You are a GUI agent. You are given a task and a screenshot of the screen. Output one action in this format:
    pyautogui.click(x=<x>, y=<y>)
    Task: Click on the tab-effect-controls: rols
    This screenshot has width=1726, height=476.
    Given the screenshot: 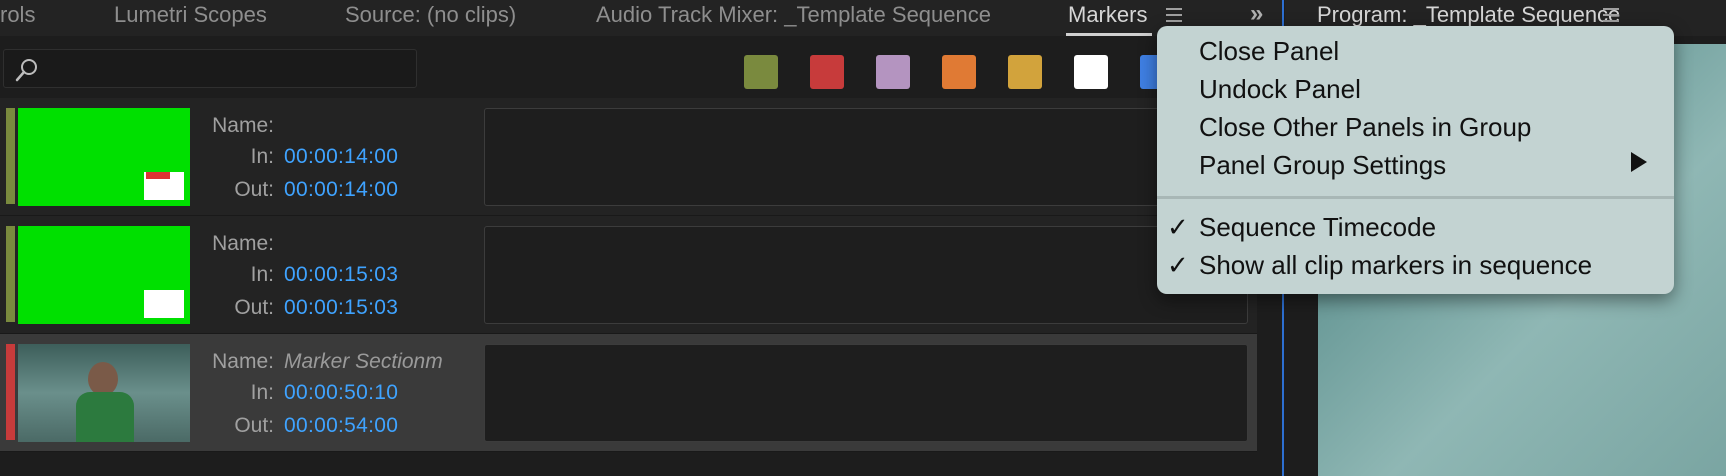 What is the action you would take?
    pyautogui.click(x=17, y=18)
    